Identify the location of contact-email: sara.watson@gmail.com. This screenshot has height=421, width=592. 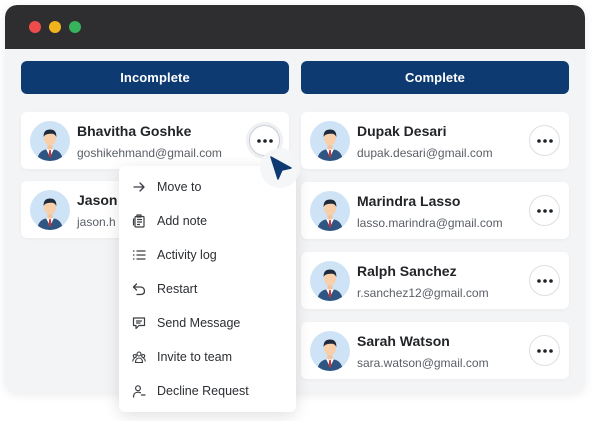
(423, 363).